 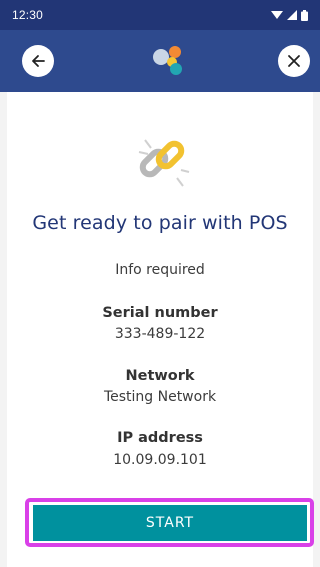 I want to click on cellular-icon, so click(x=292, y=15).